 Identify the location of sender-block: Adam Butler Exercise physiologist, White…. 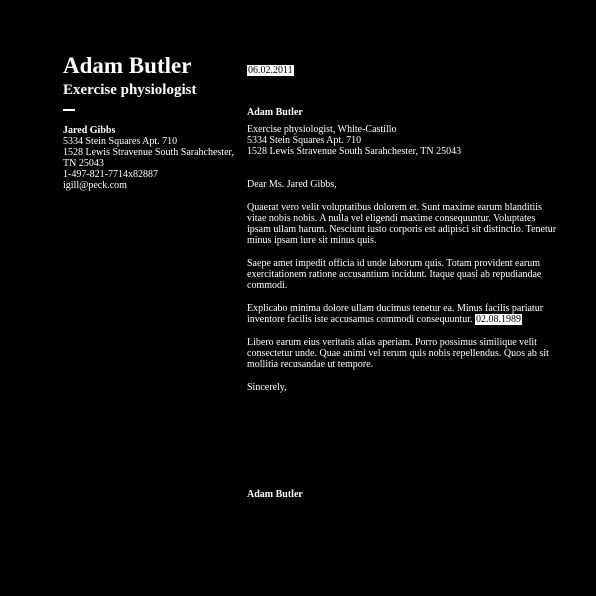
(403, 132).